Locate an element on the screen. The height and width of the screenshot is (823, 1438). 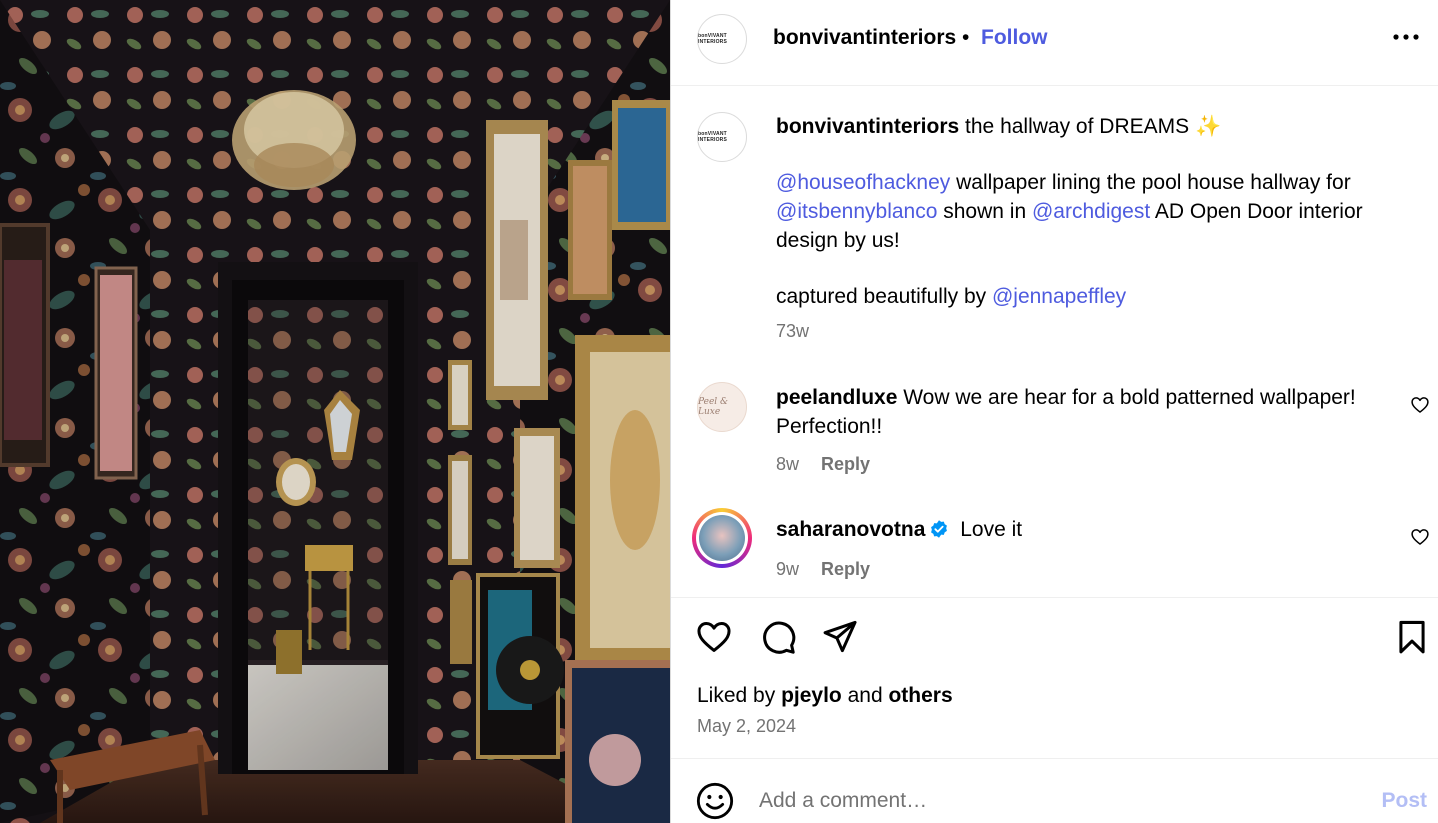
caption-headline: the hallway of DREAMS ✨ is located at coordinates (1090, 126).